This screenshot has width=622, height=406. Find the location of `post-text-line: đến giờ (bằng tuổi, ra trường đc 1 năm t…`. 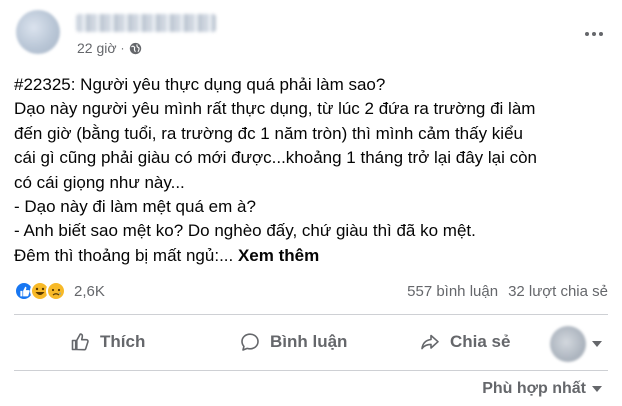

post-text-line: đến giờ (bằng tuổi, ra trường đc 1 năm t… is located at coordinates (268, 133).